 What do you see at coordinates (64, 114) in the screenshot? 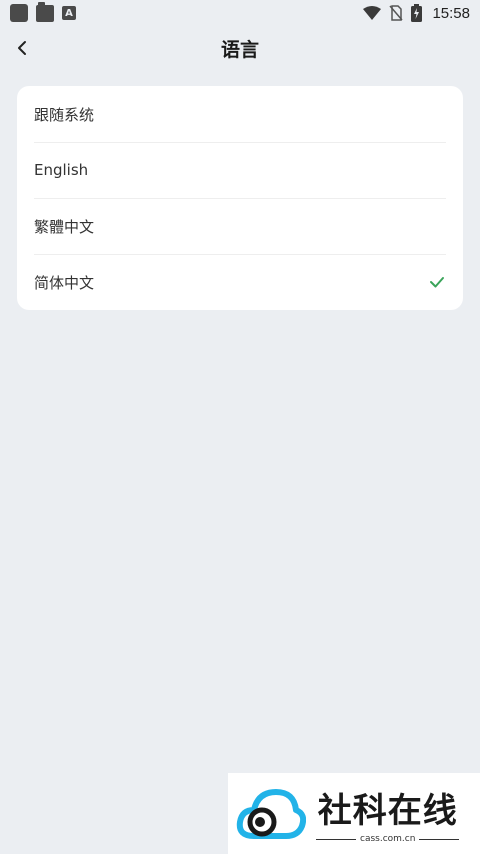
I see `language-label: 跟随系统` at bounding box center [64, 114].